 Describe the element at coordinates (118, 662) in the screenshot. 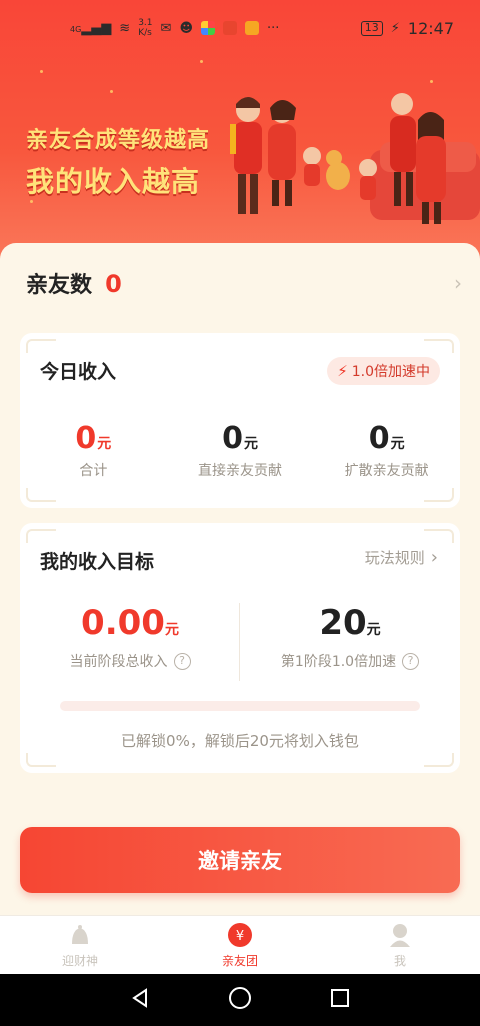

I see `current-label: 当前阶段总收入` at that location.